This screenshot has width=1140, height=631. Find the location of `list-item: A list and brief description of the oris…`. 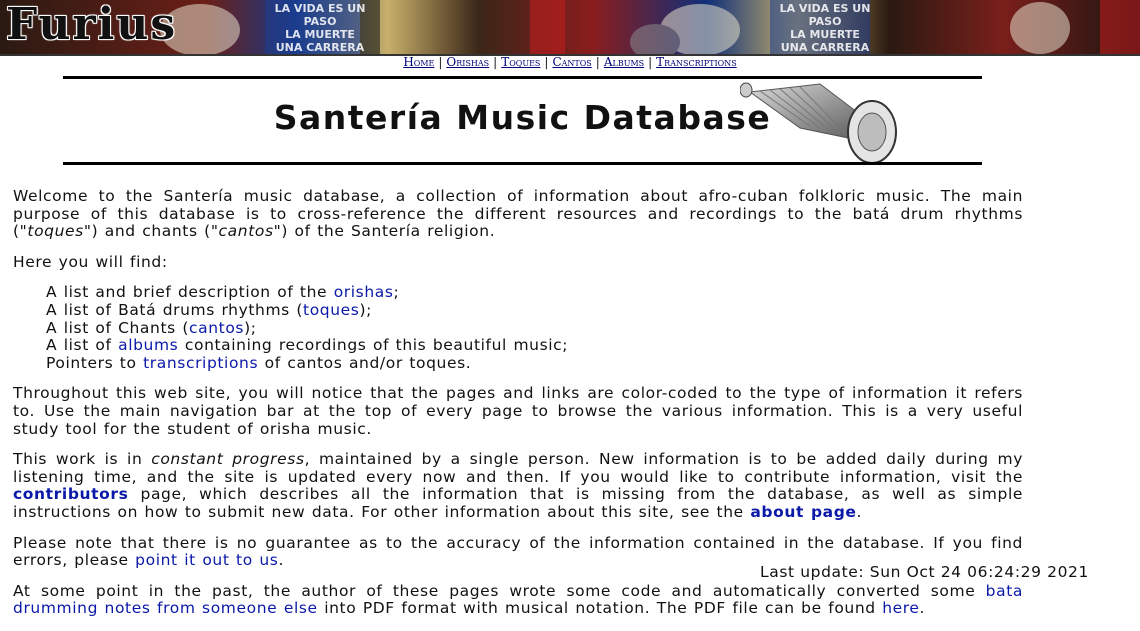

list-item: A list and brief description of the oris… is located at coordinates (223, 292).